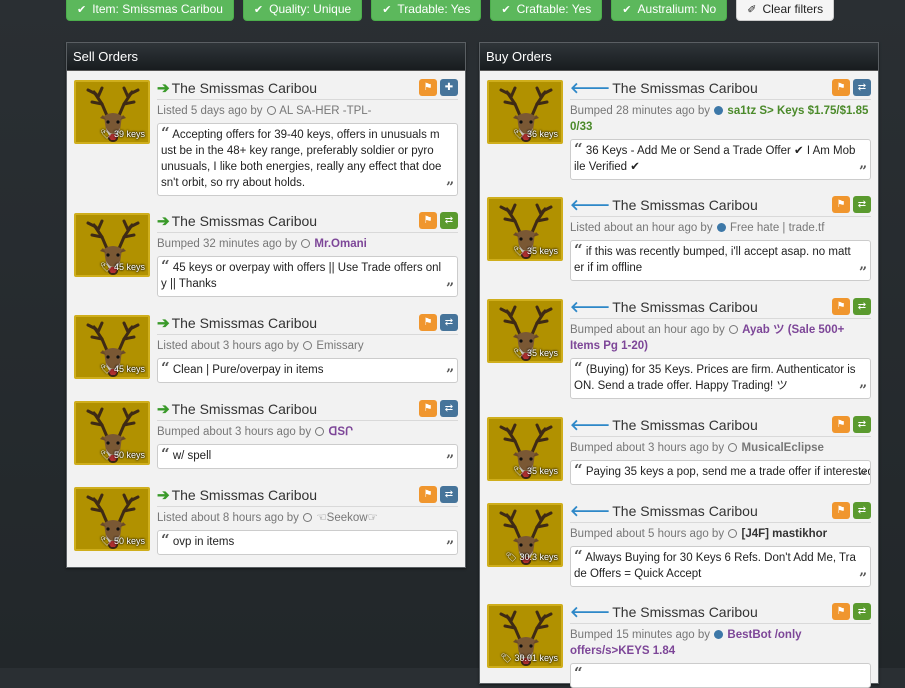  I want to click on user-link: Emissary, so click(339, 346).